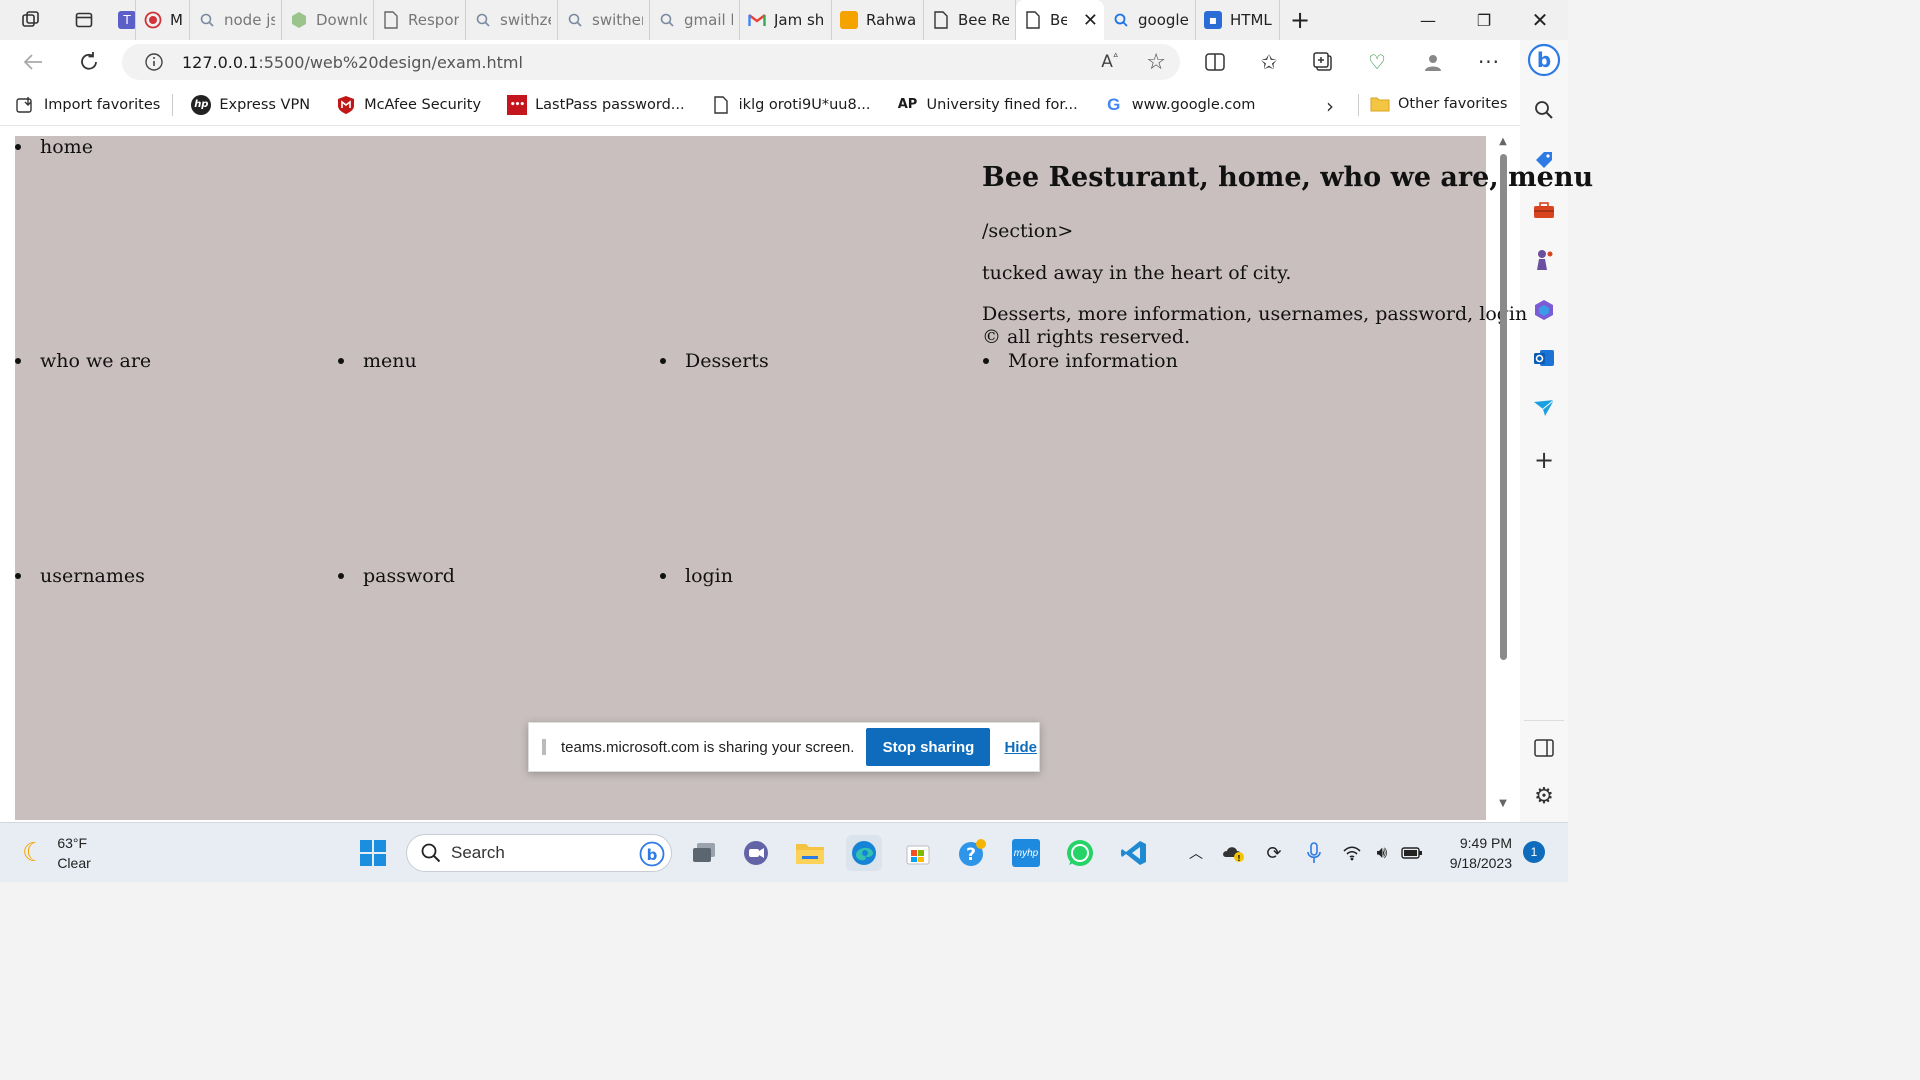 The width and height of the screenshot is (1920, 1080). Describe the element at coordinates (1503, 142) in the screenshot. I see `scroll-up-icon: ▲` at that location.